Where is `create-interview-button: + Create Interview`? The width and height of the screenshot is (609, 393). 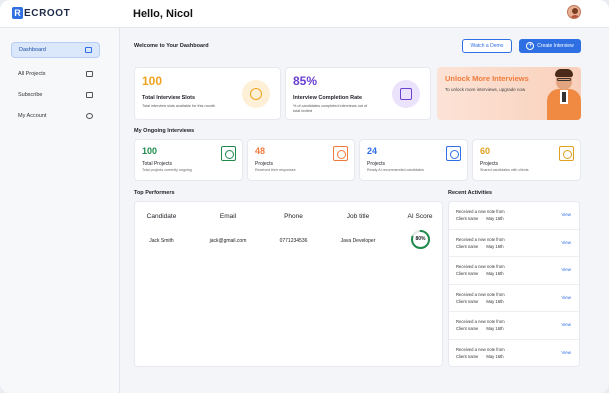 create-interview-button: + Create Interview is located at coordinates (550, 46).